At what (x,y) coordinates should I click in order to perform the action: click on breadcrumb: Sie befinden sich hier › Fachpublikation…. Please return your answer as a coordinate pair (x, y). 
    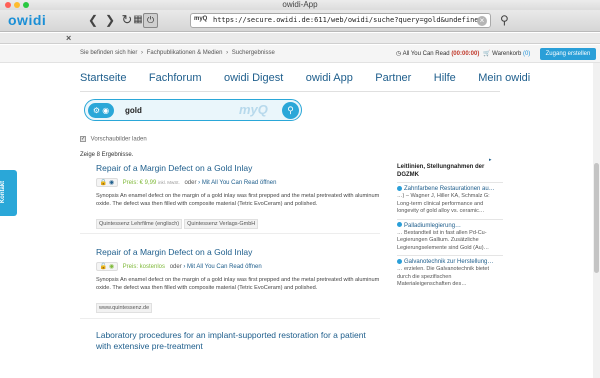
    Looking at the image, I should click on (177, 53).